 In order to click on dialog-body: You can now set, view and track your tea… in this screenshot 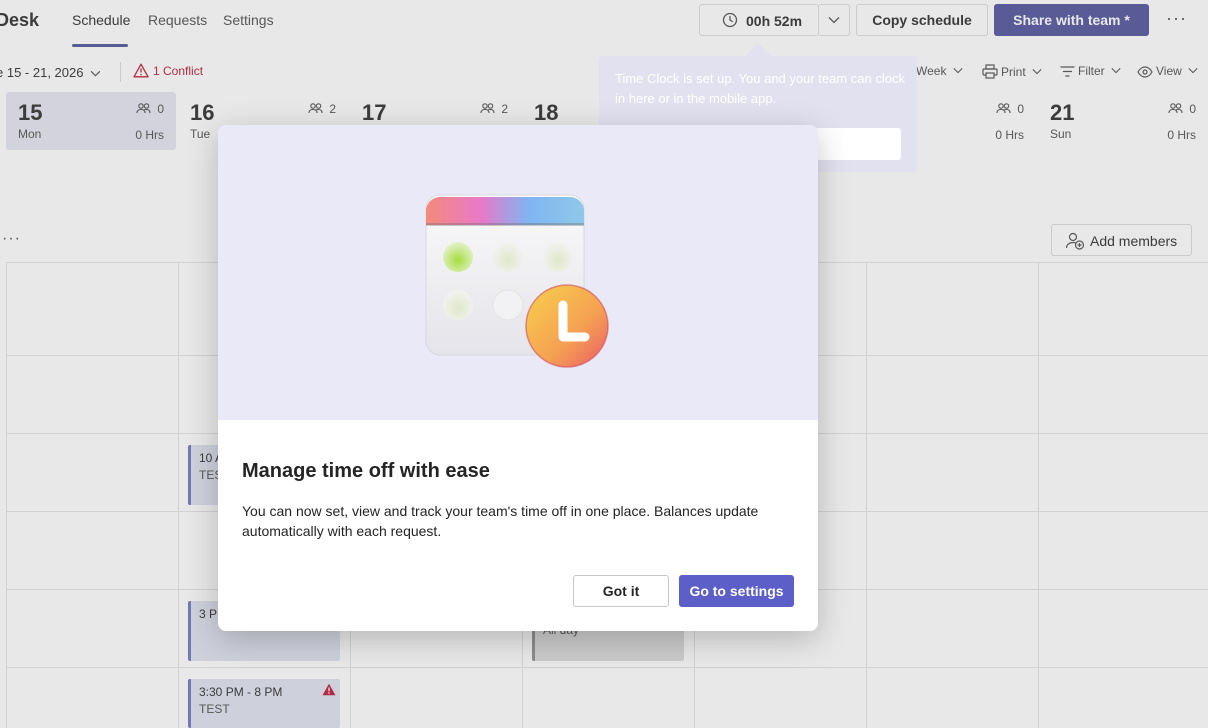, I will do `click(500, 521)`.